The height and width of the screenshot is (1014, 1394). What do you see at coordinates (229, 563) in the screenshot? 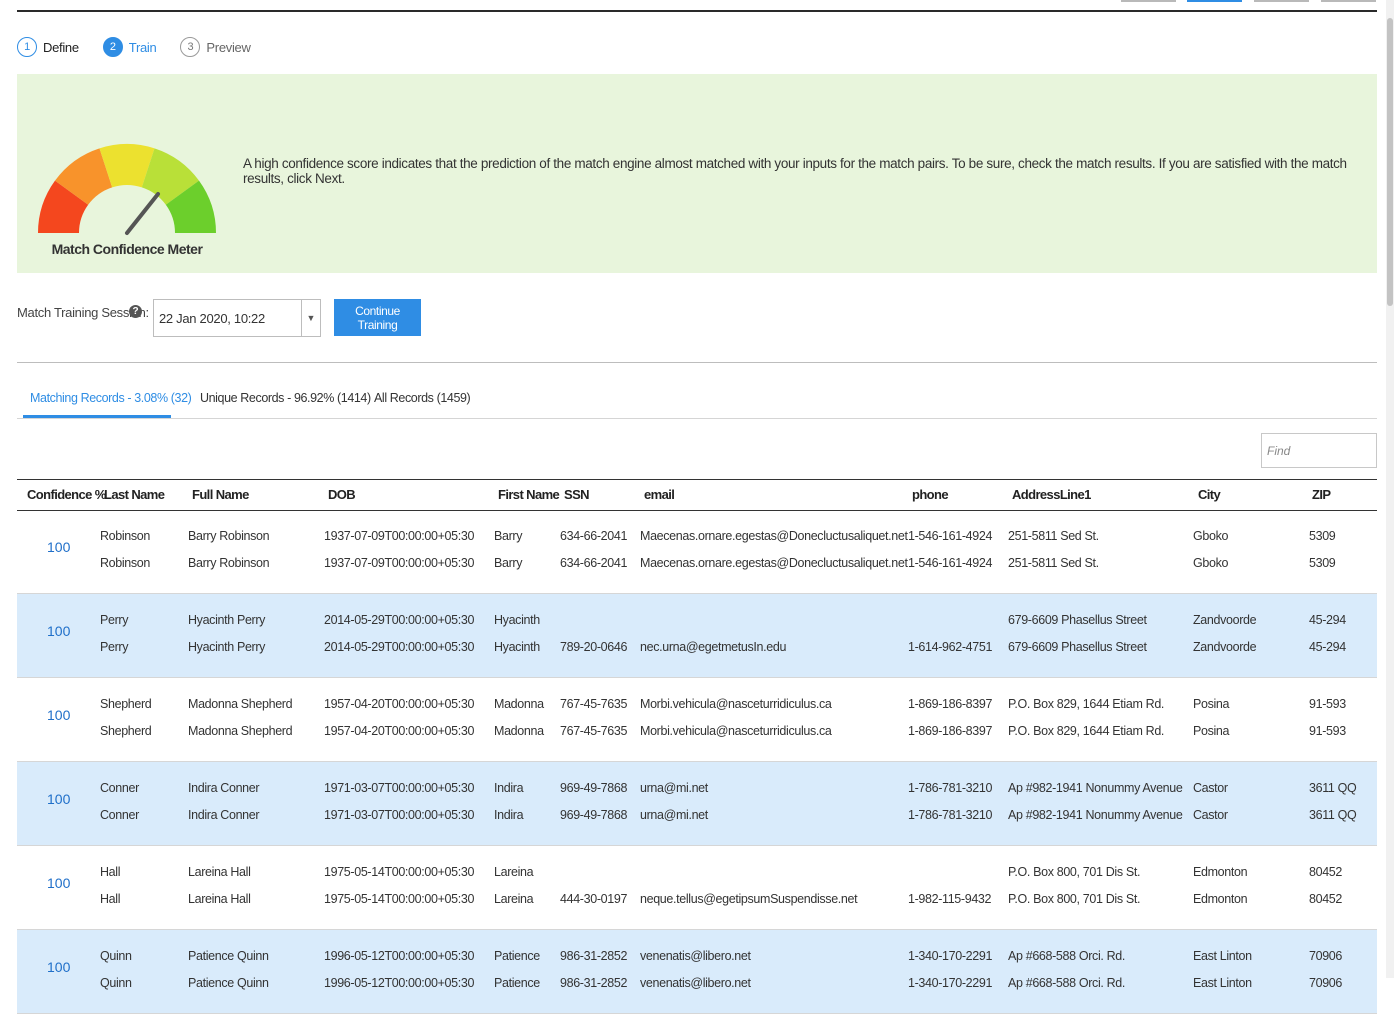
I see `cell-full-name: Barry Robinson` at bounding box center [229, 563].